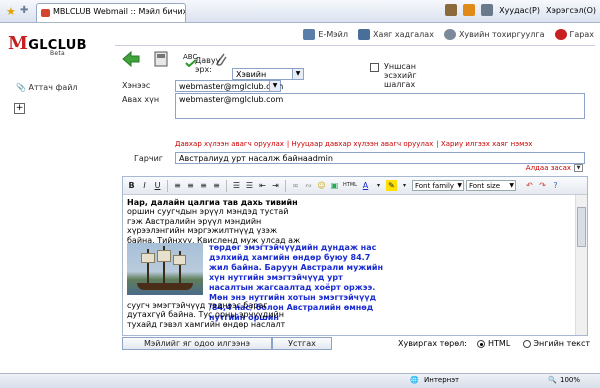 The height and width of the screenshot is (388, 600). What do you see at coordinates (380, 106) in the screenshot?
I see `to-input: webmaster@mglclub.com` at bounding box center [380, 106].